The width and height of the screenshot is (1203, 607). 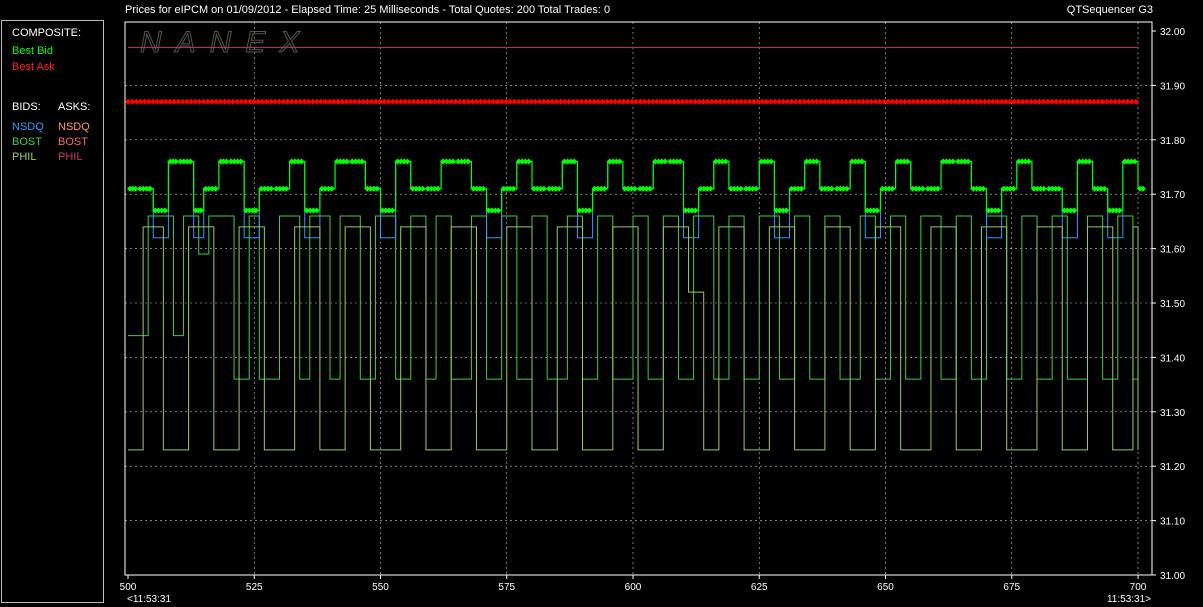 I want to click on watermark: NANEX, so click(x=226, y=42).